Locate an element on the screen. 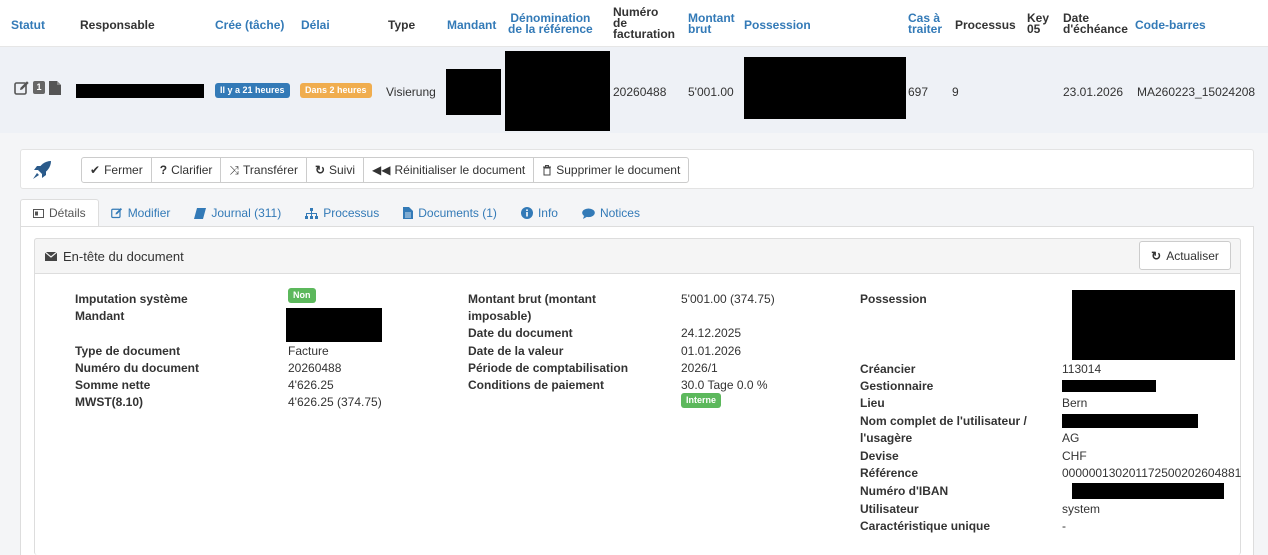  lieu-label: Lieu is located at coordinates (872, 403).